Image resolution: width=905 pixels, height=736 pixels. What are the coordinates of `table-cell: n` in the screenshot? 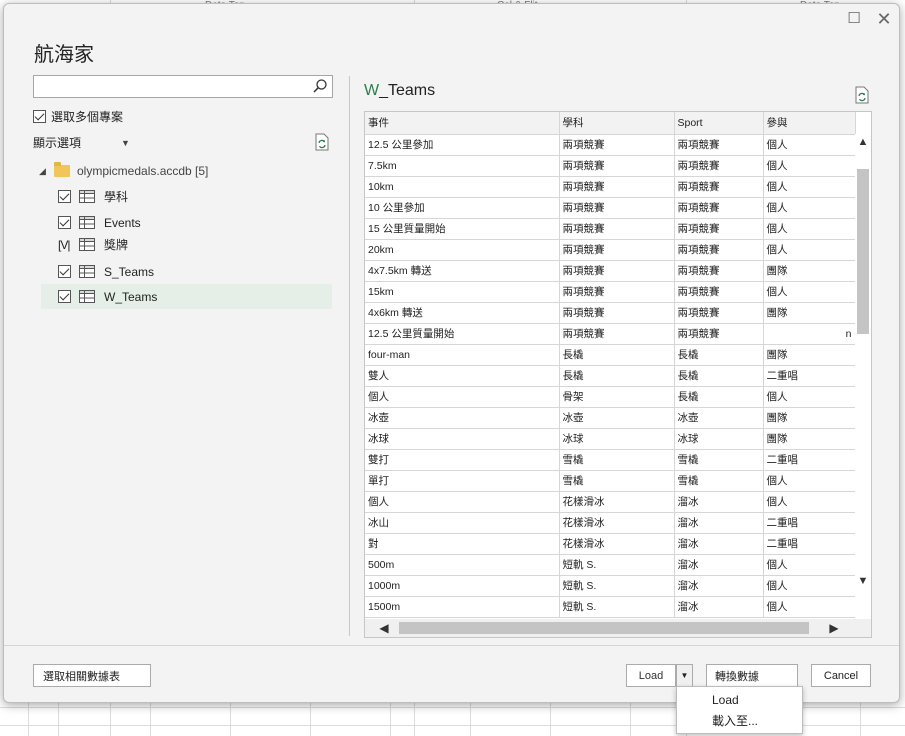 It's located at (809, 334).